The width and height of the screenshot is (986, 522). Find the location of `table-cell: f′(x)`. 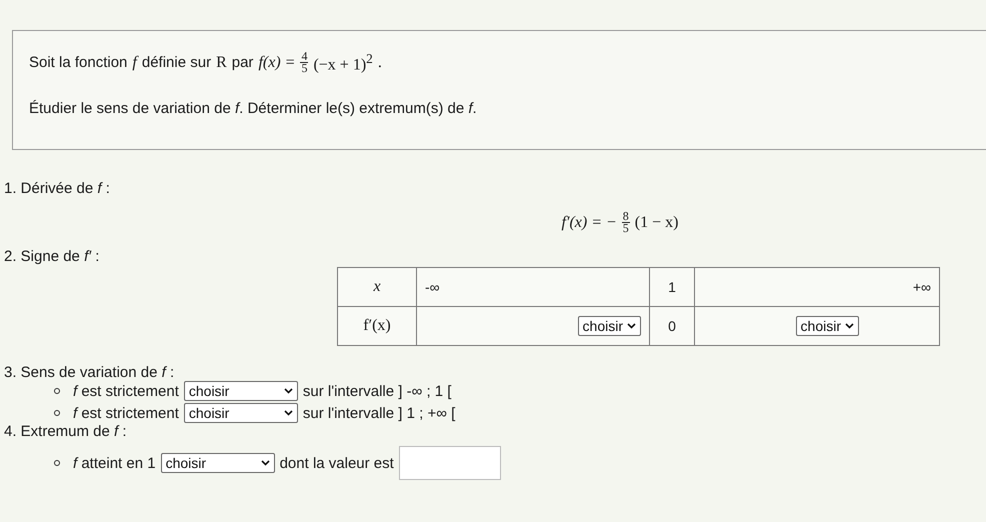

table-cell: f′(x) is located at coordinates (377, 325).